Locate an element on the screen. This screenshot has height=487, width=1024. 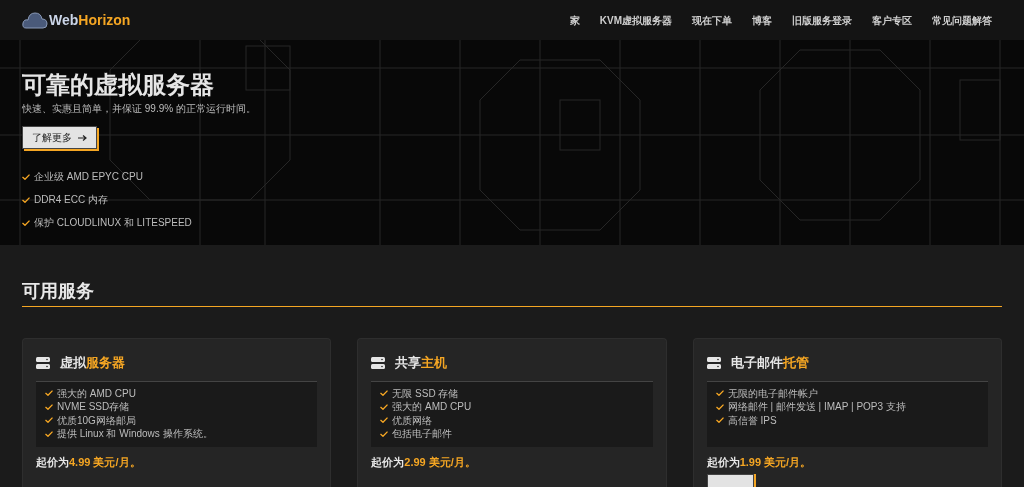
card-title: 电子邮件托管 is located at coordinates (769, 363).